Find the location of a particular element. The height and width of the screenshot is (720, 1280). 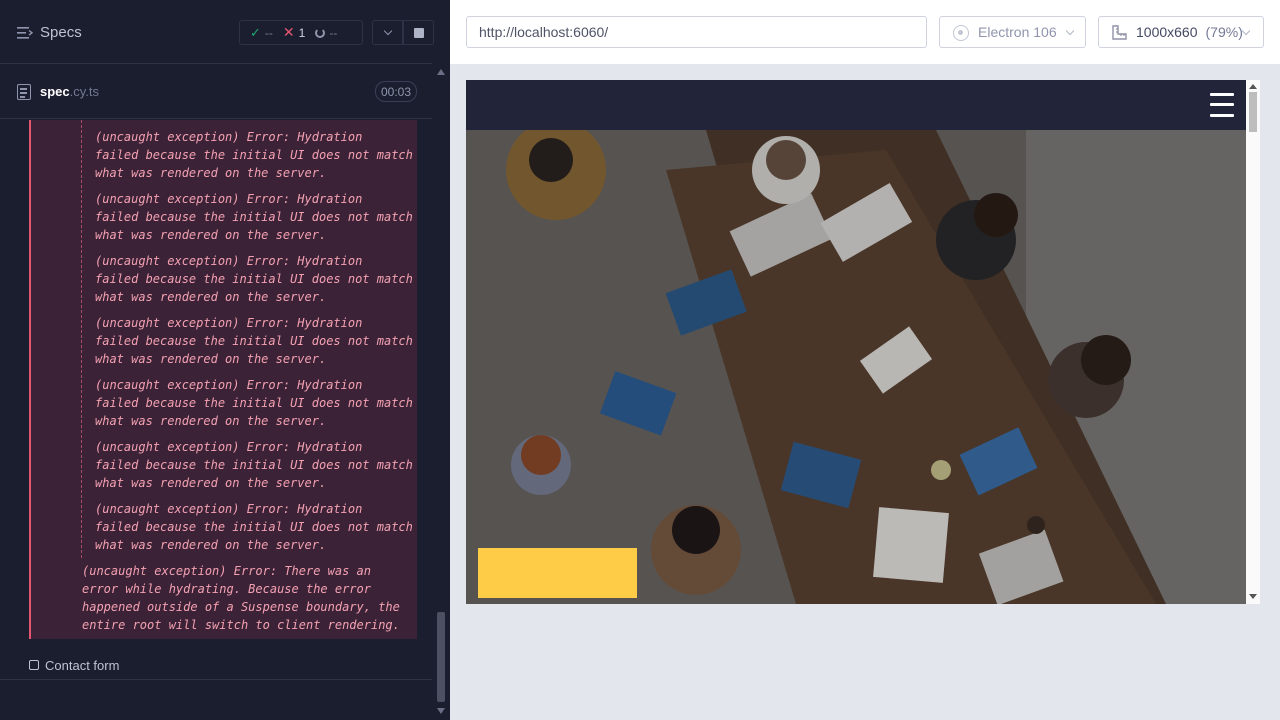

viewport-zoom: (79%) is located at coordinates (1224, 32).